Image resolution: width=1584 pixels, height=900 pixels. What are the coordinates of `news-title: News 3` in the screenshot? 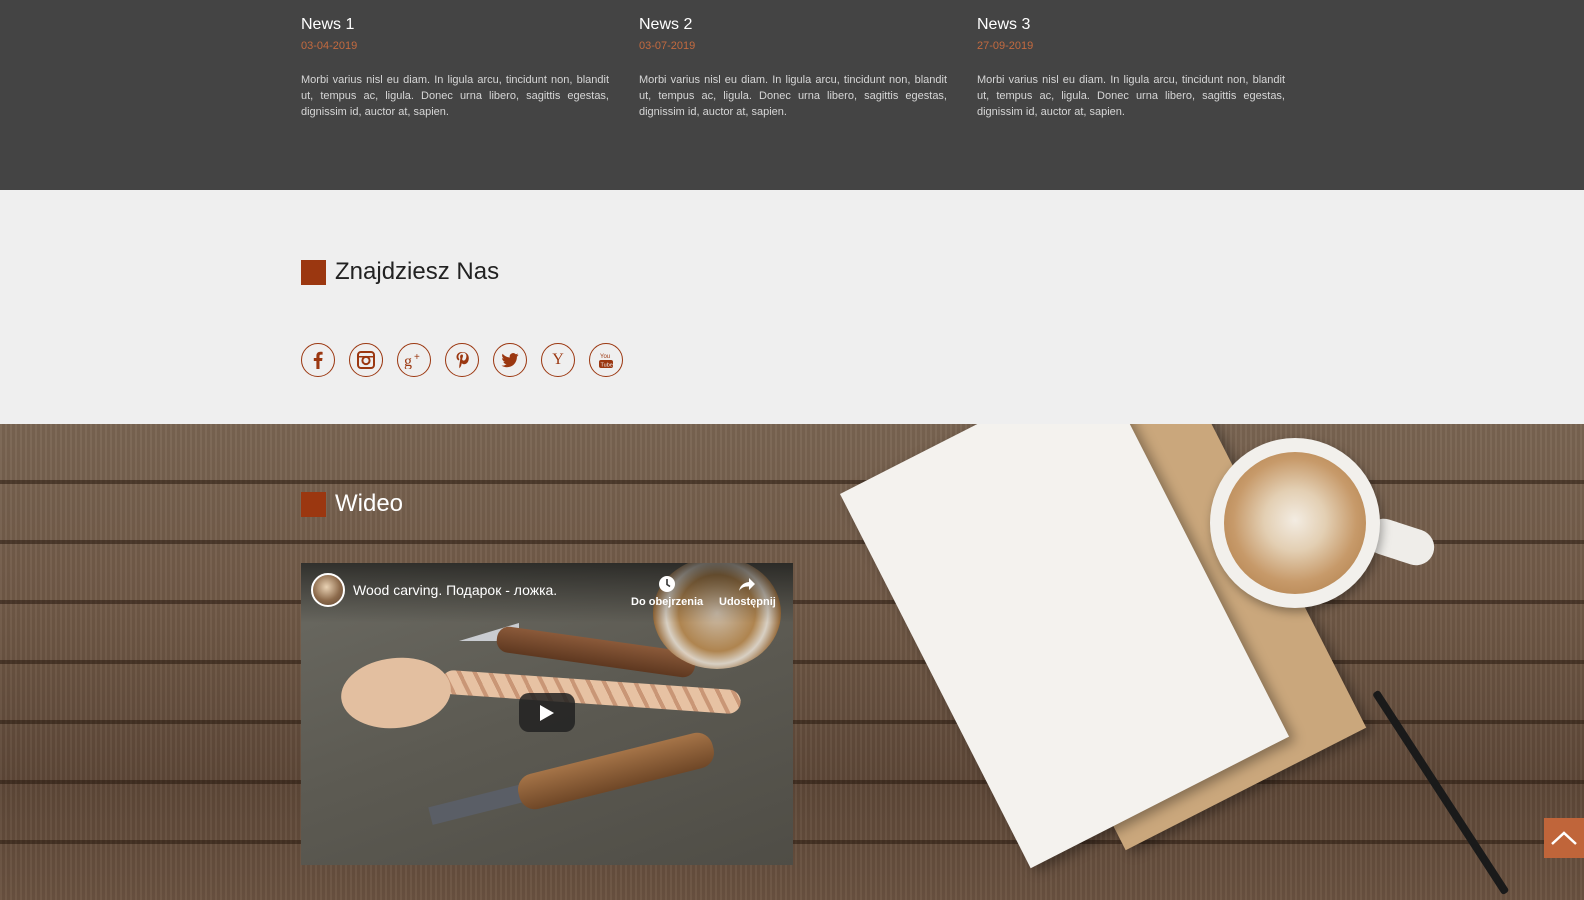 It's located at (1131, 25).